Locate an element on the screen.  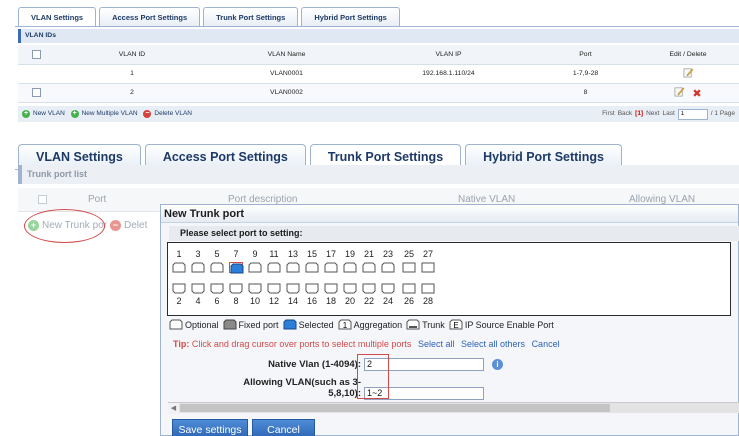
tip-label: Tip: is located at coordinates (181, 344).